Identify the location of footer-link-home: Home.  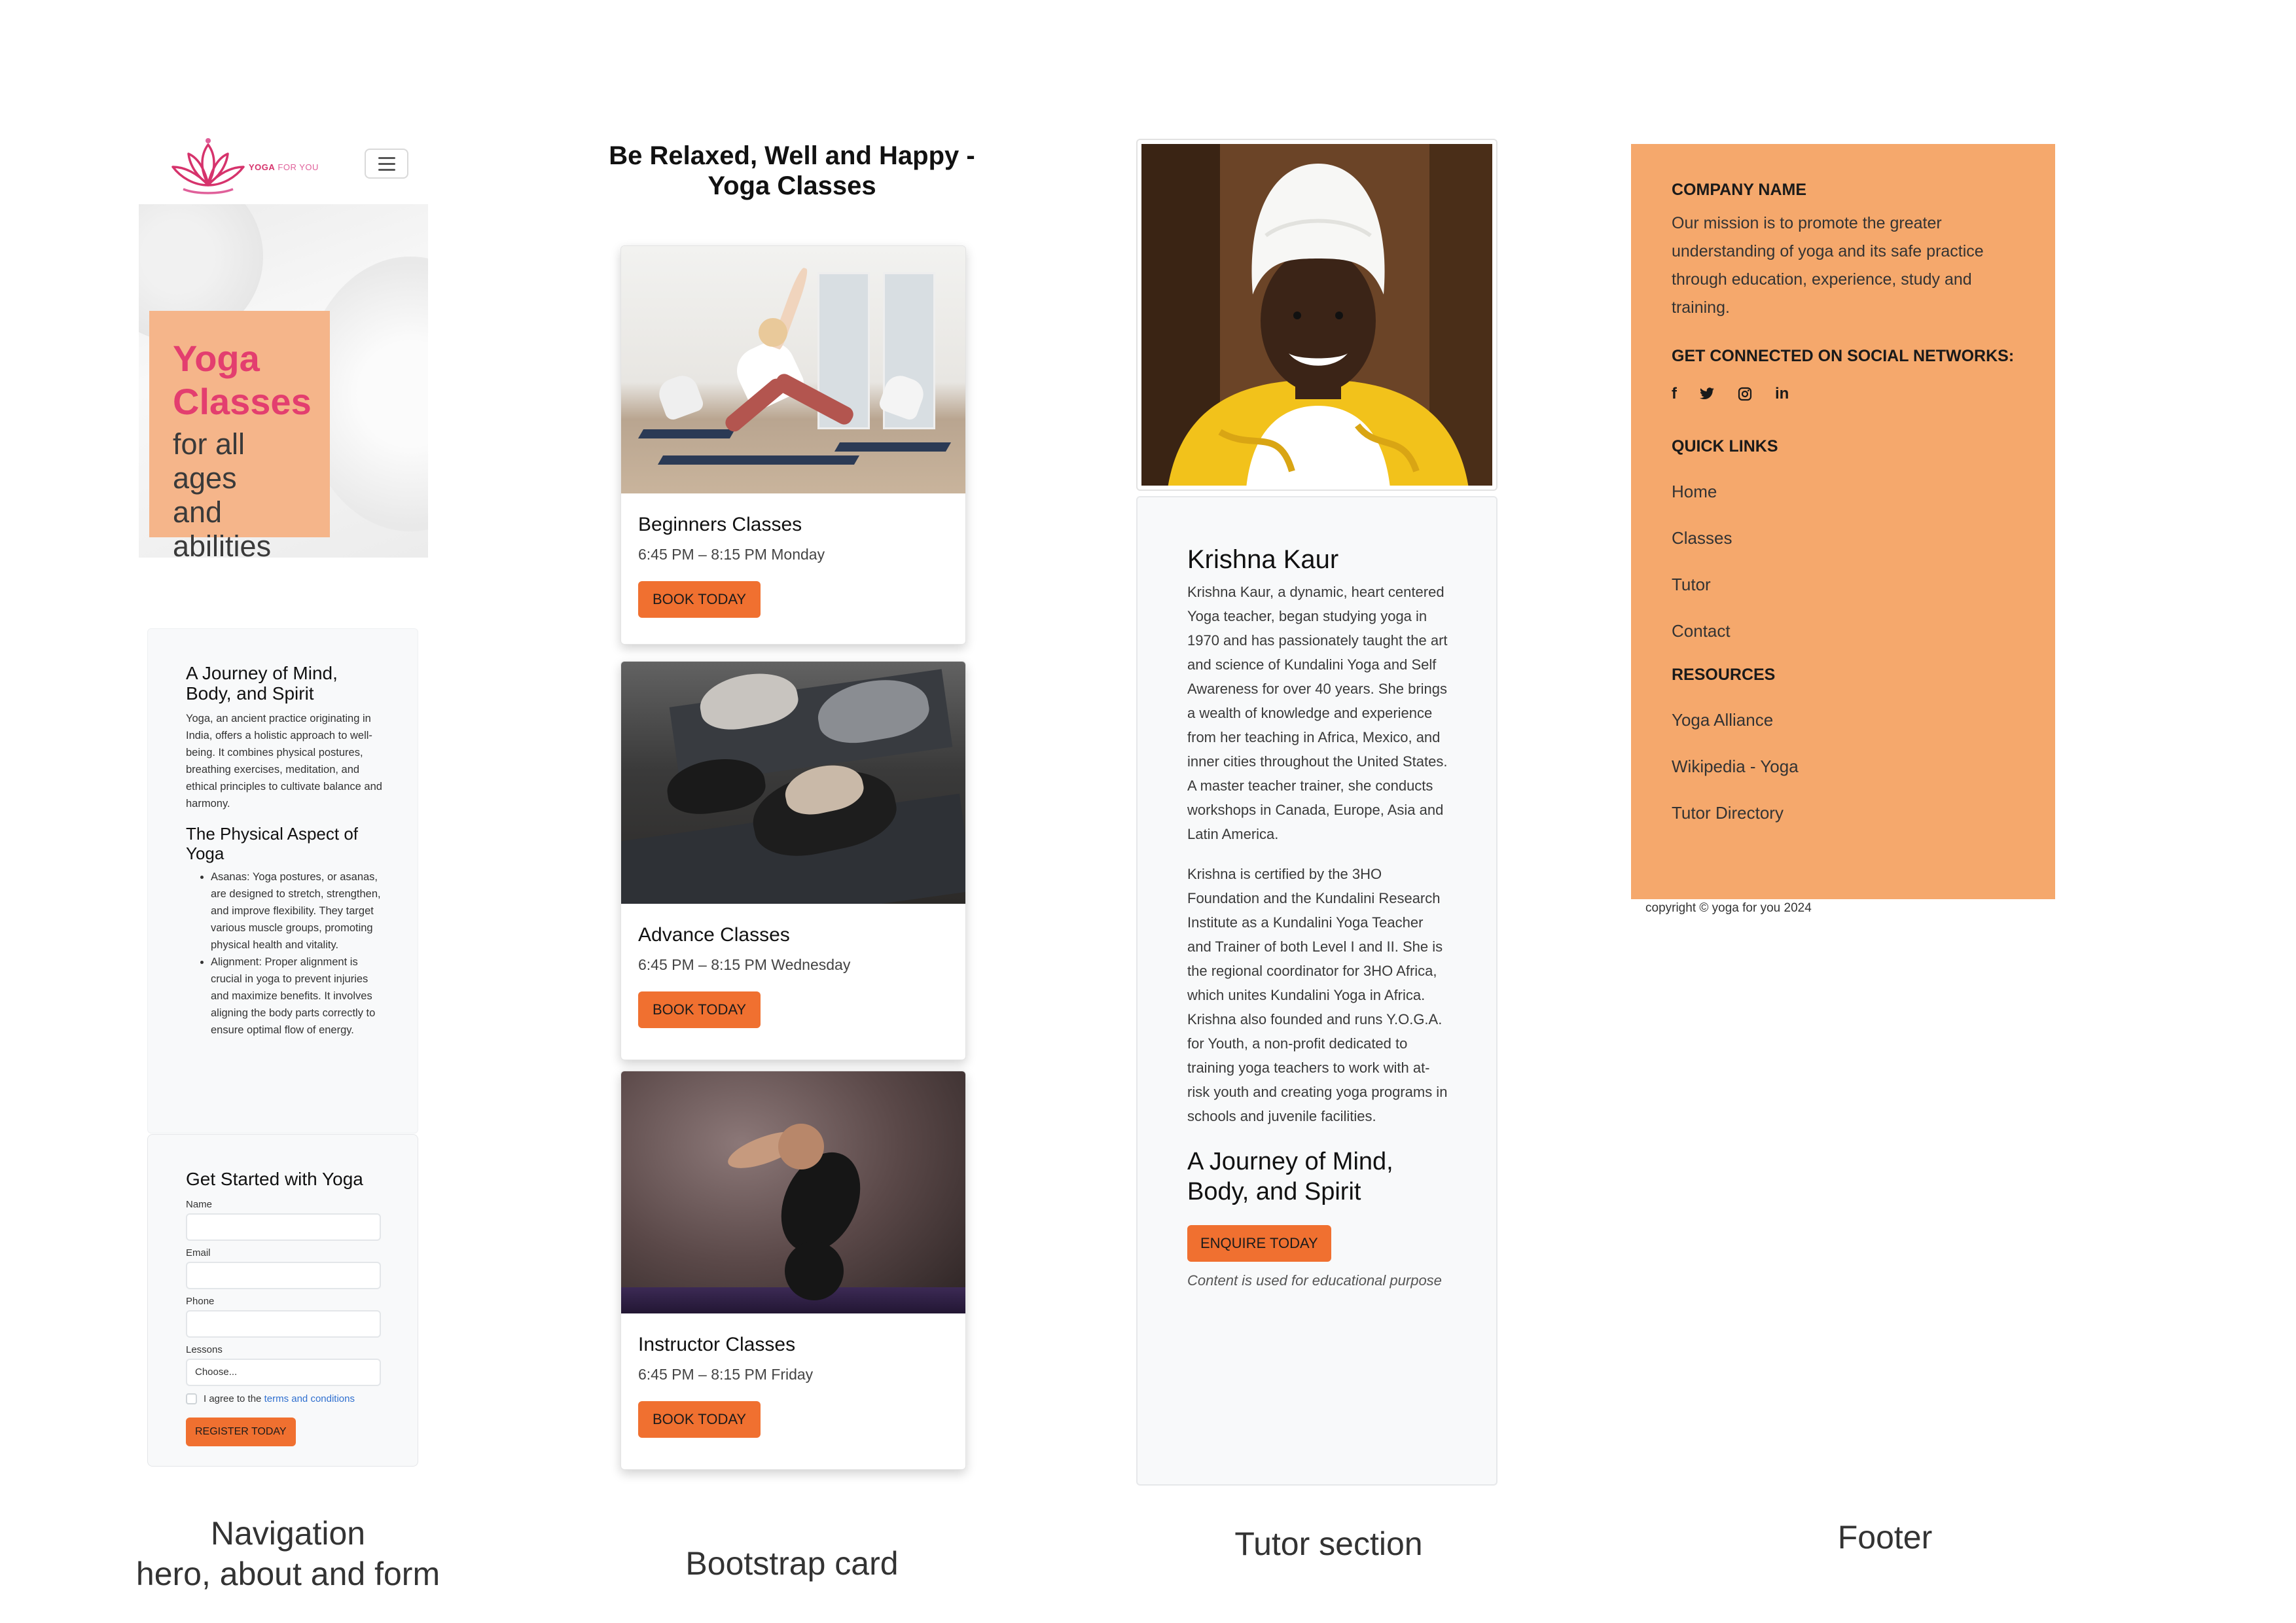
(1844, 491).